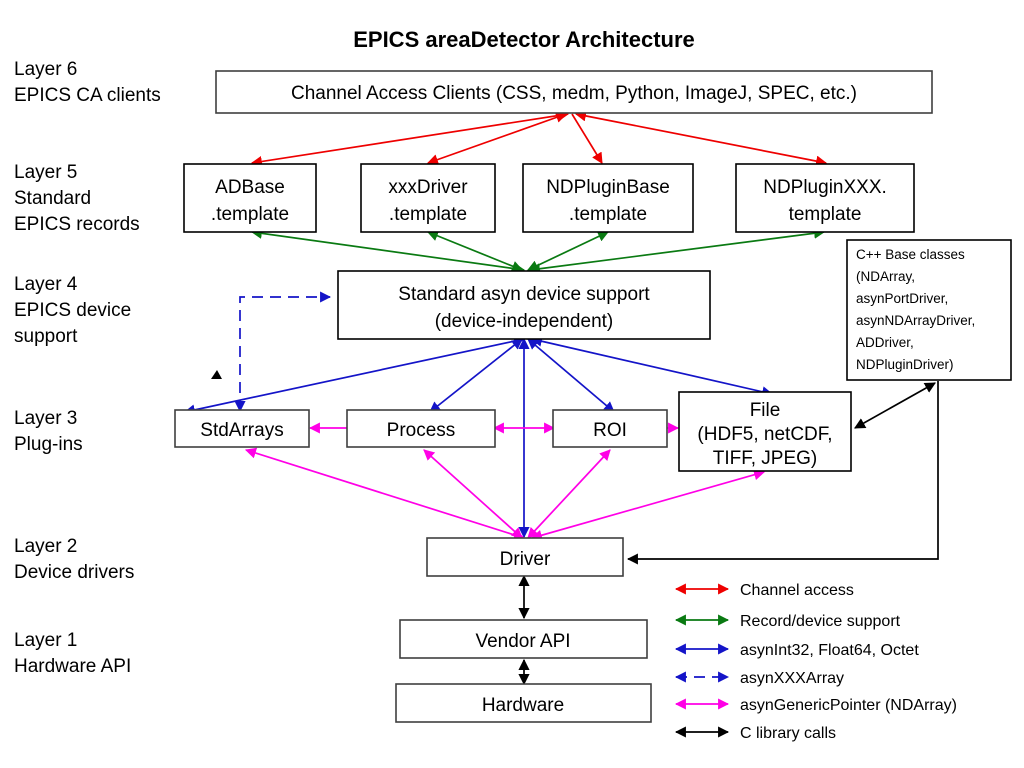  I want to click on box-xxxdriver-template: xxxDriver .template, so click(428, 198).